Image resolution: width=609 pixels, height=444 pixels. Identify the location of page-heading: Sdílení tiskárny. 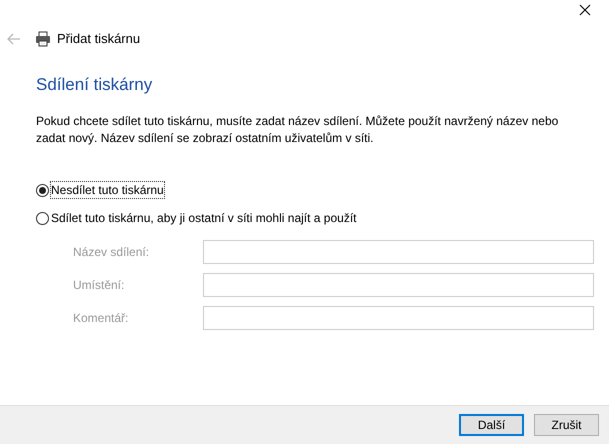
(95, 85).